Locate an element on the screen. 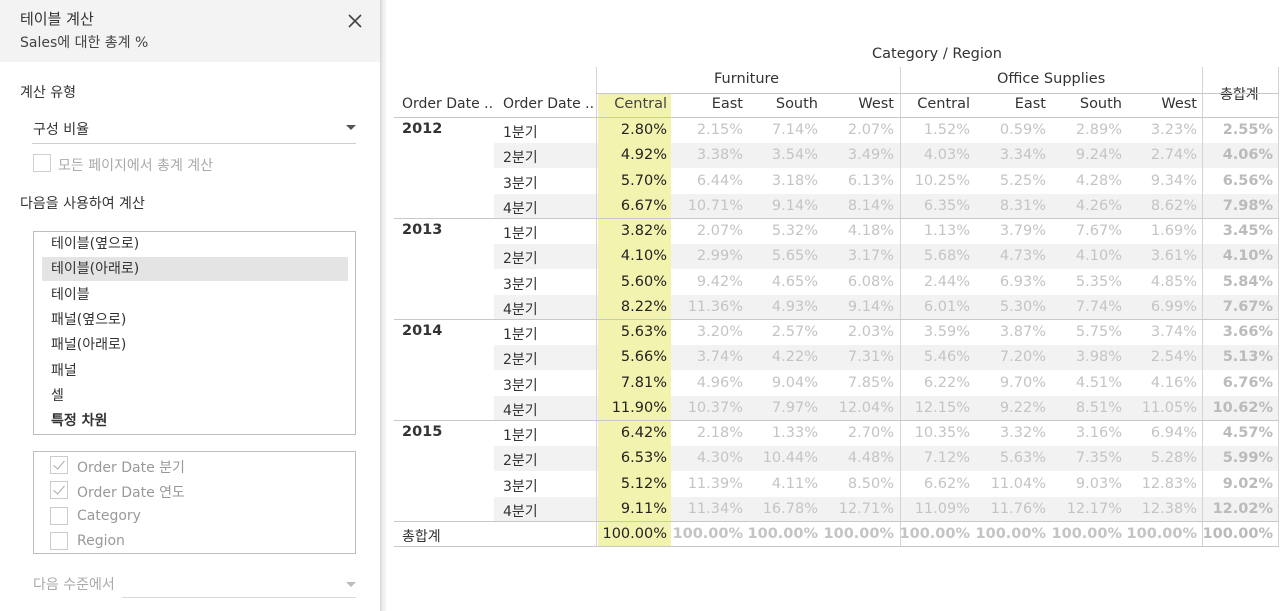 This screenshot has width=1280, height=611. table-cell: 10.62% is located at coordinates (1243, 408).